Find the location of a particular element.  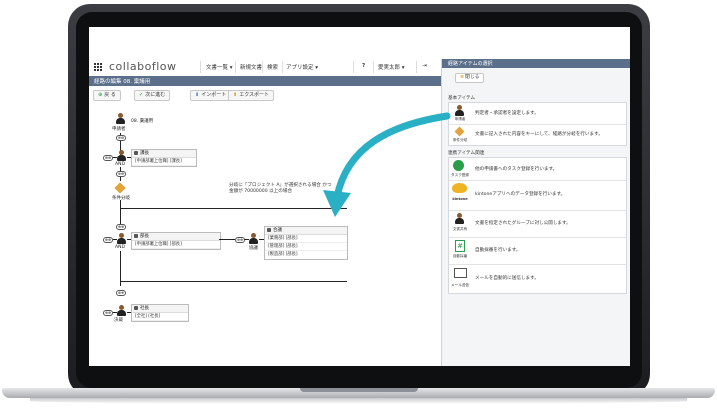

drag-arrow-icon is located at coordinates (387, 164).